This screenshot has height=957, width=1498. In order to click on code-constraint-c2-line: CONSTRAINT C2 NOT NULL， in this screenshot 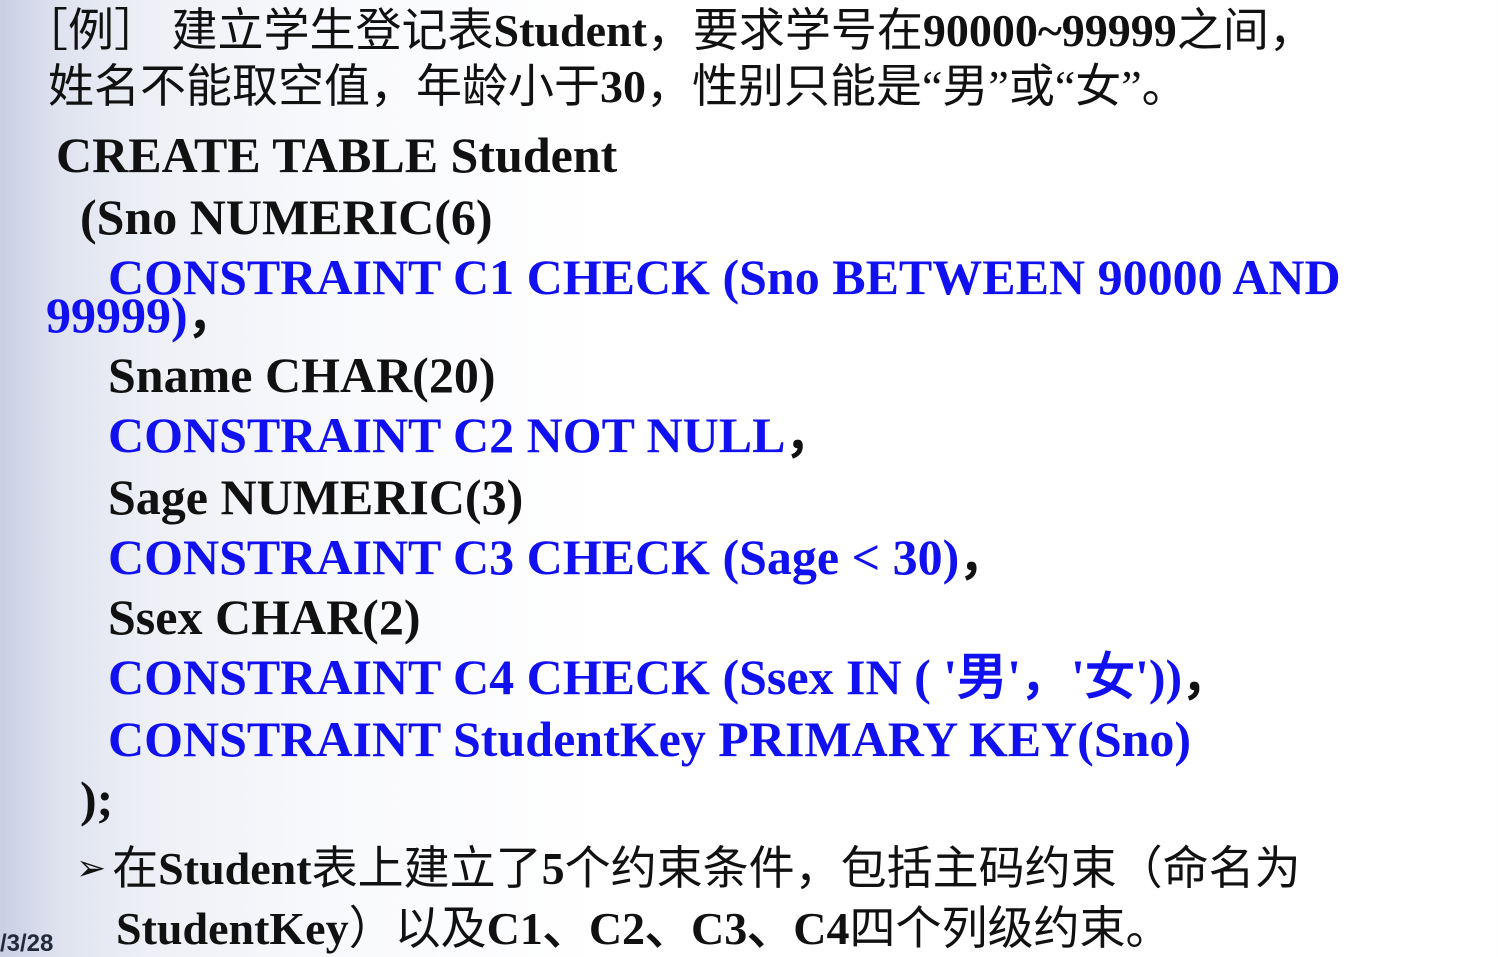, I will do `click(471, 435)`.